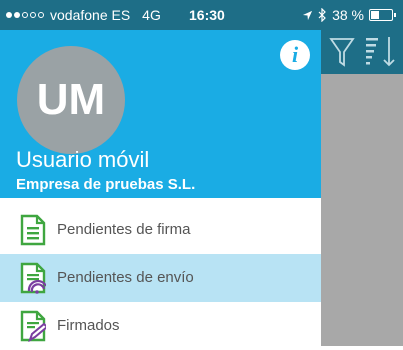  I want to click on menu-item-firmados: Firmados, so click(160, 326).